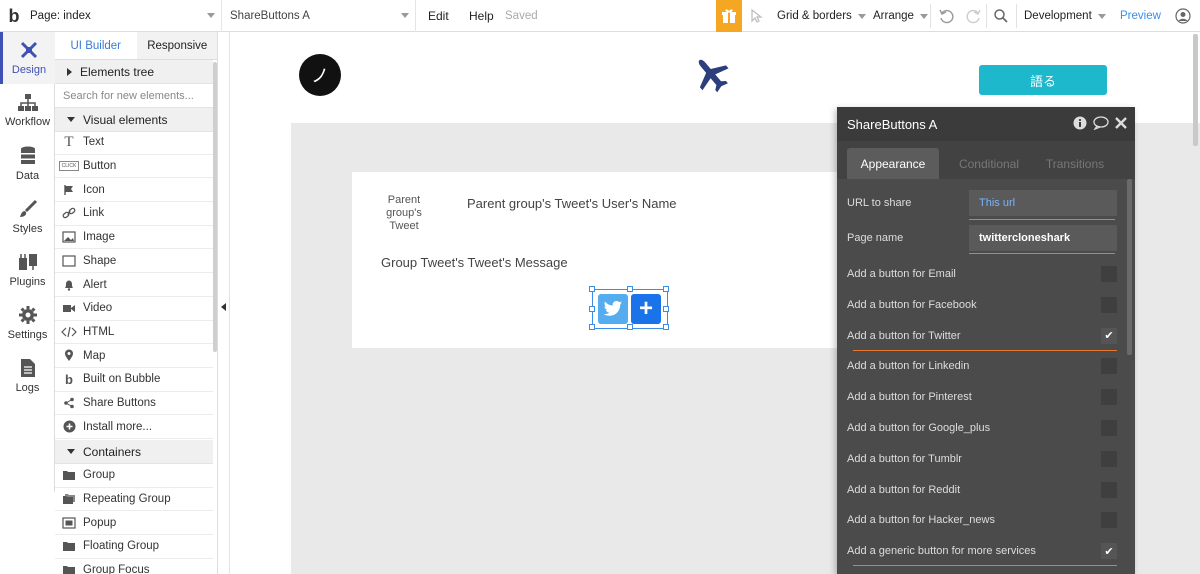 The height and width of the screenshot is (574, 1200). I want to click on pointer-tool, so click(757, 16).